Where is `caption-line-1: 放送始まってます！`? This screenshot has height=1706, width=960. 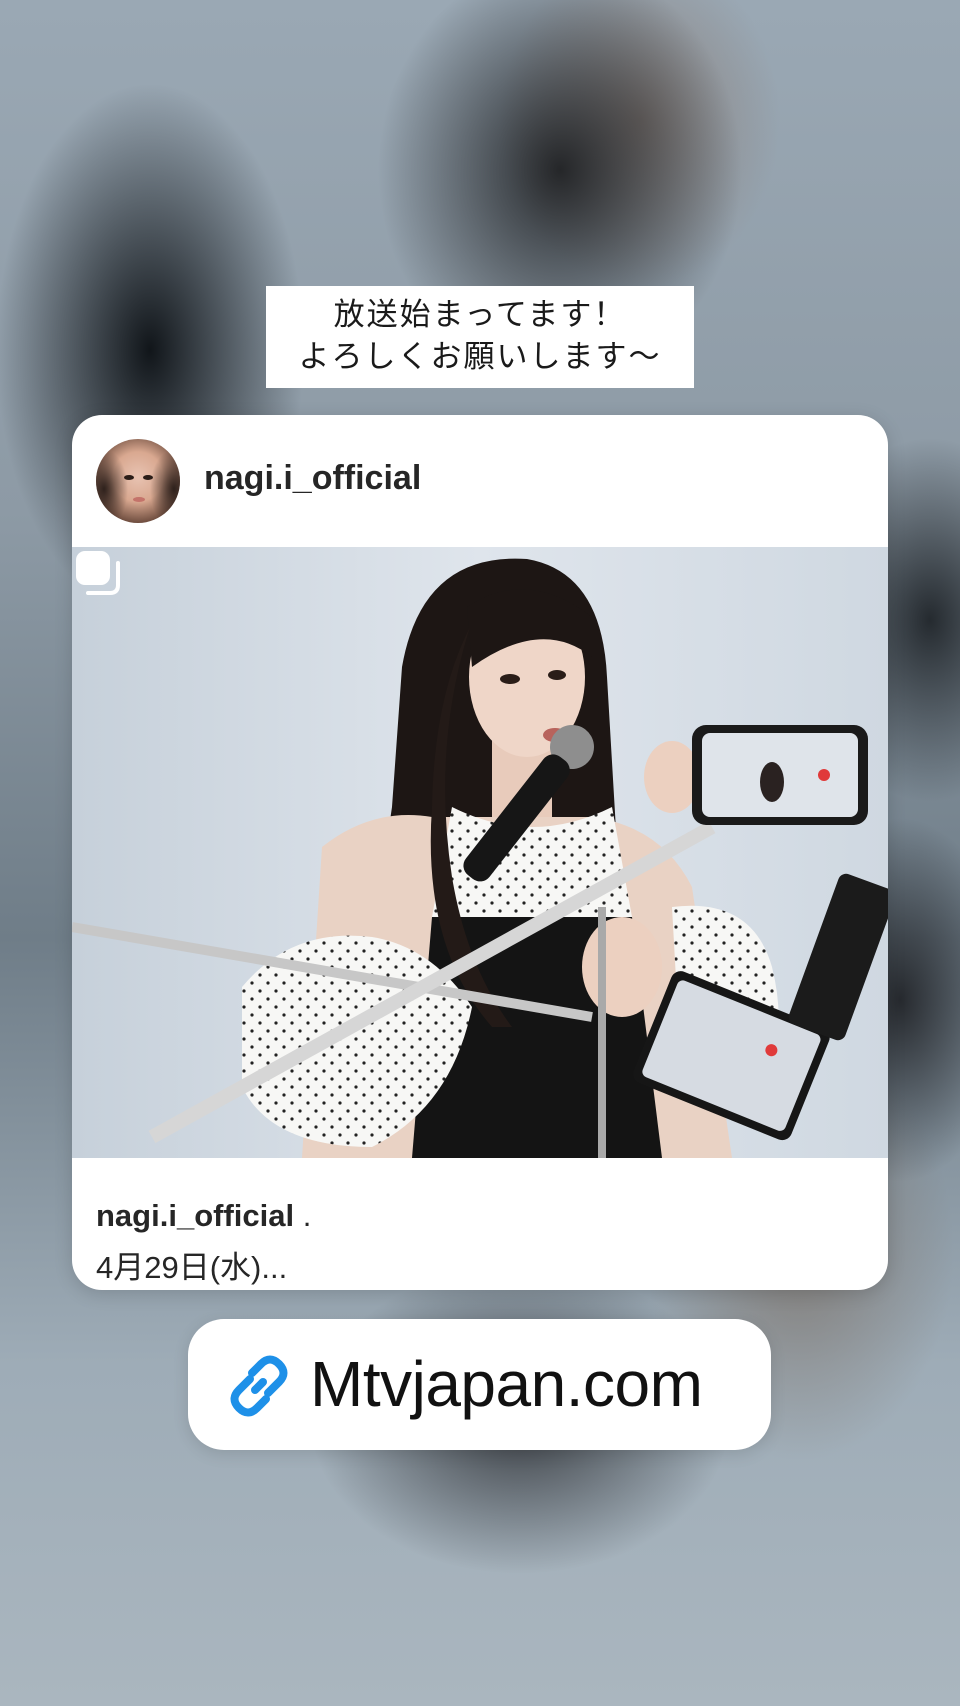
caption-line-1: 放送始まってます！ is located at coordinates (480, 315).